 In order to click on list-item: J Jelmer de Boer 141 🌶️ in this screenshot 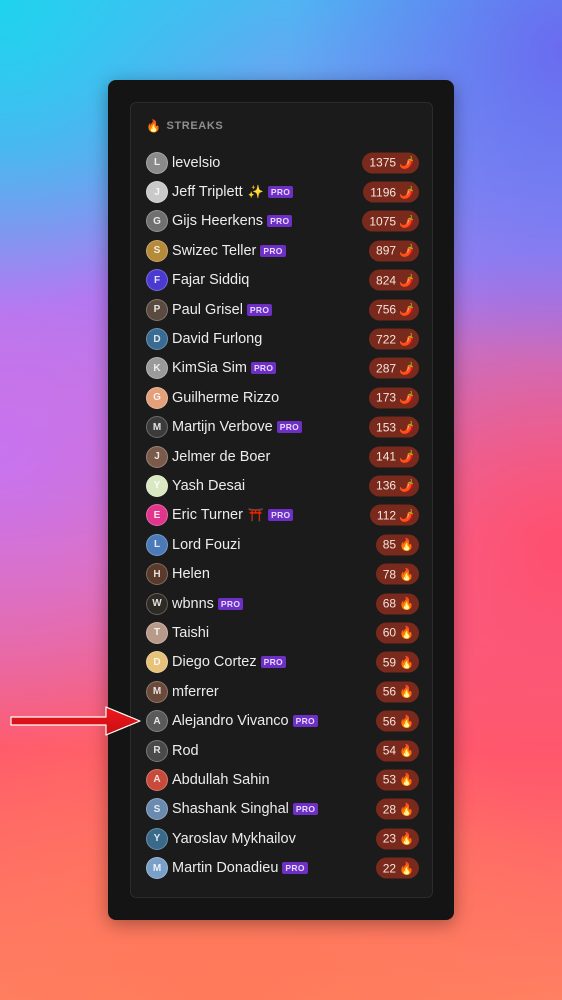, I will do `click(282, 456)`.